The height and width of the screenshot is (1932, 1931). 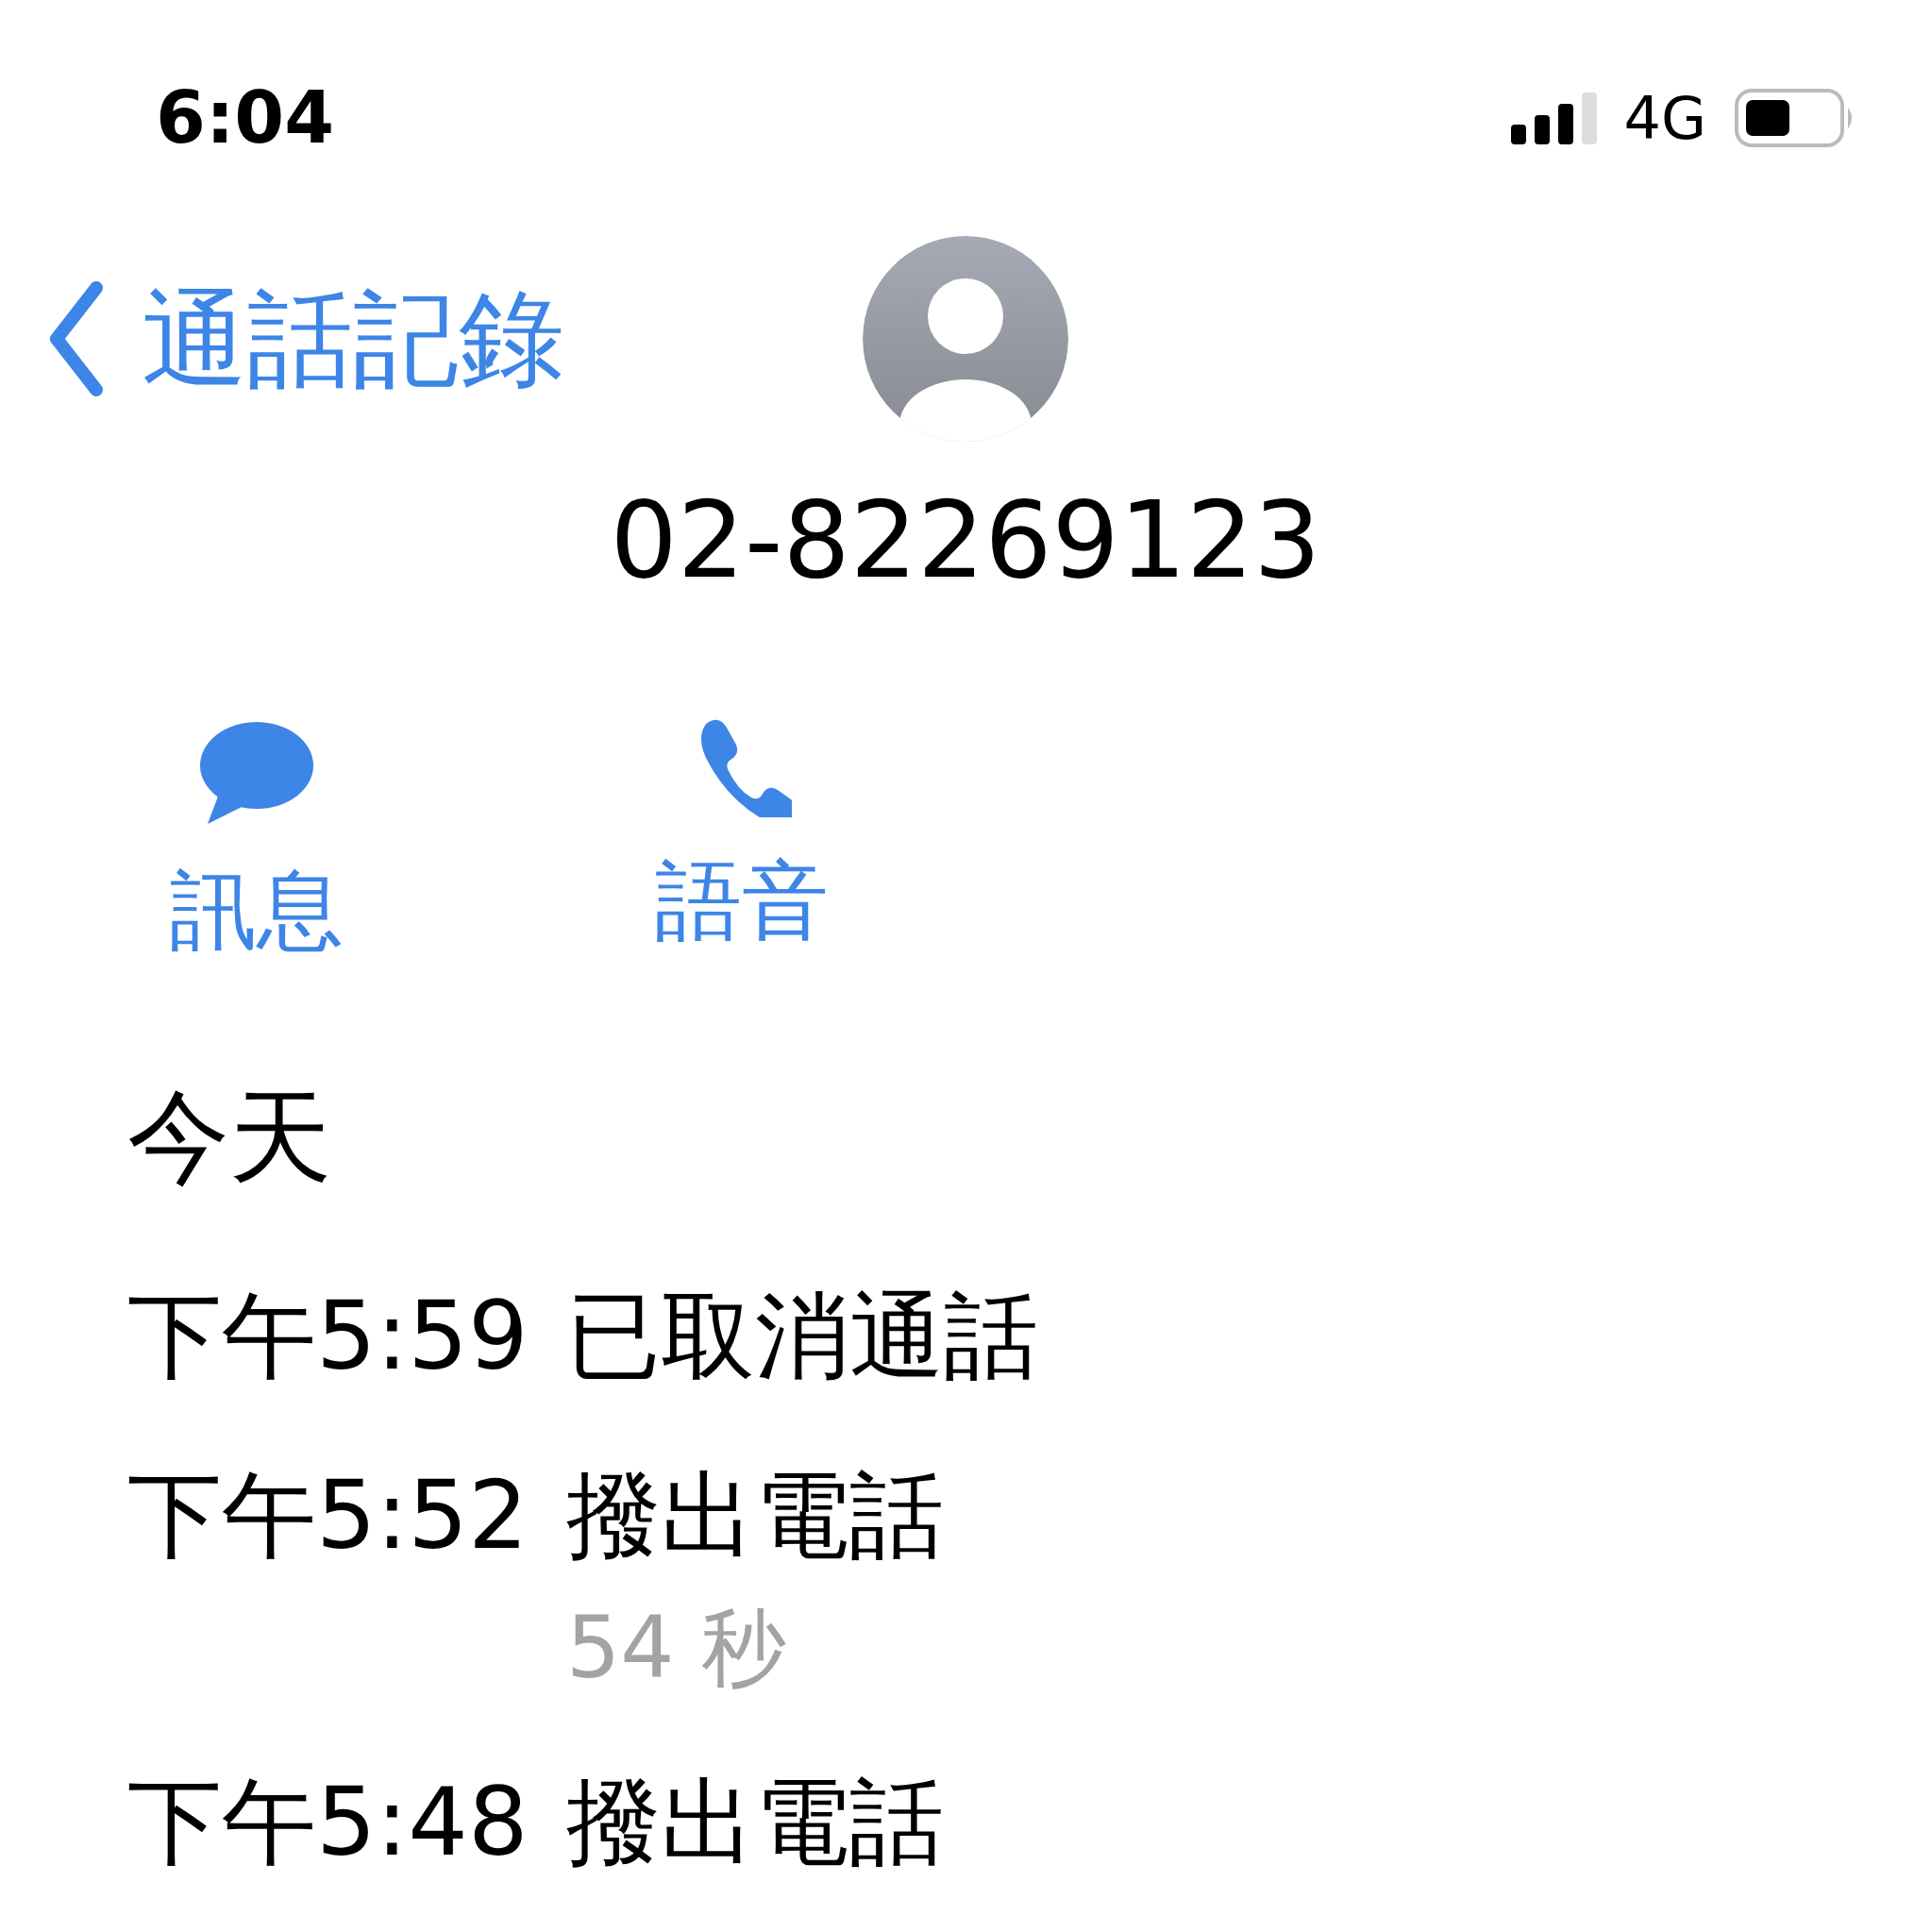 I want to click on action-button: 語音, so click(x=742, y=847).